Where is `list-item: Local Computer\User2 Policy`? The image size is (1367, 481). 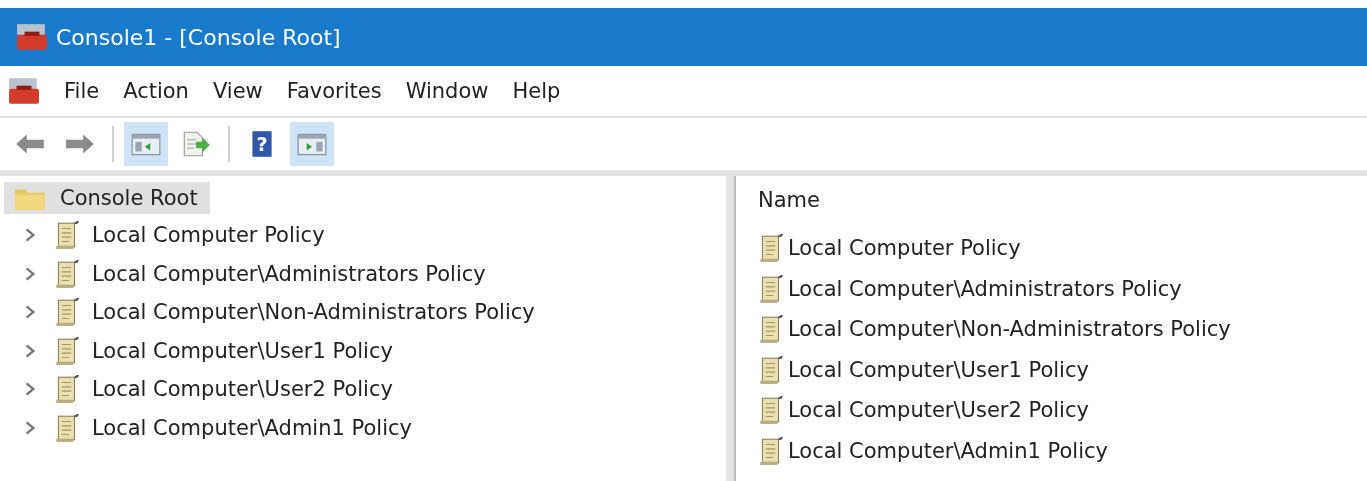
list-item: Local Computer\User2 Policy is located at coordinates (938, 410).